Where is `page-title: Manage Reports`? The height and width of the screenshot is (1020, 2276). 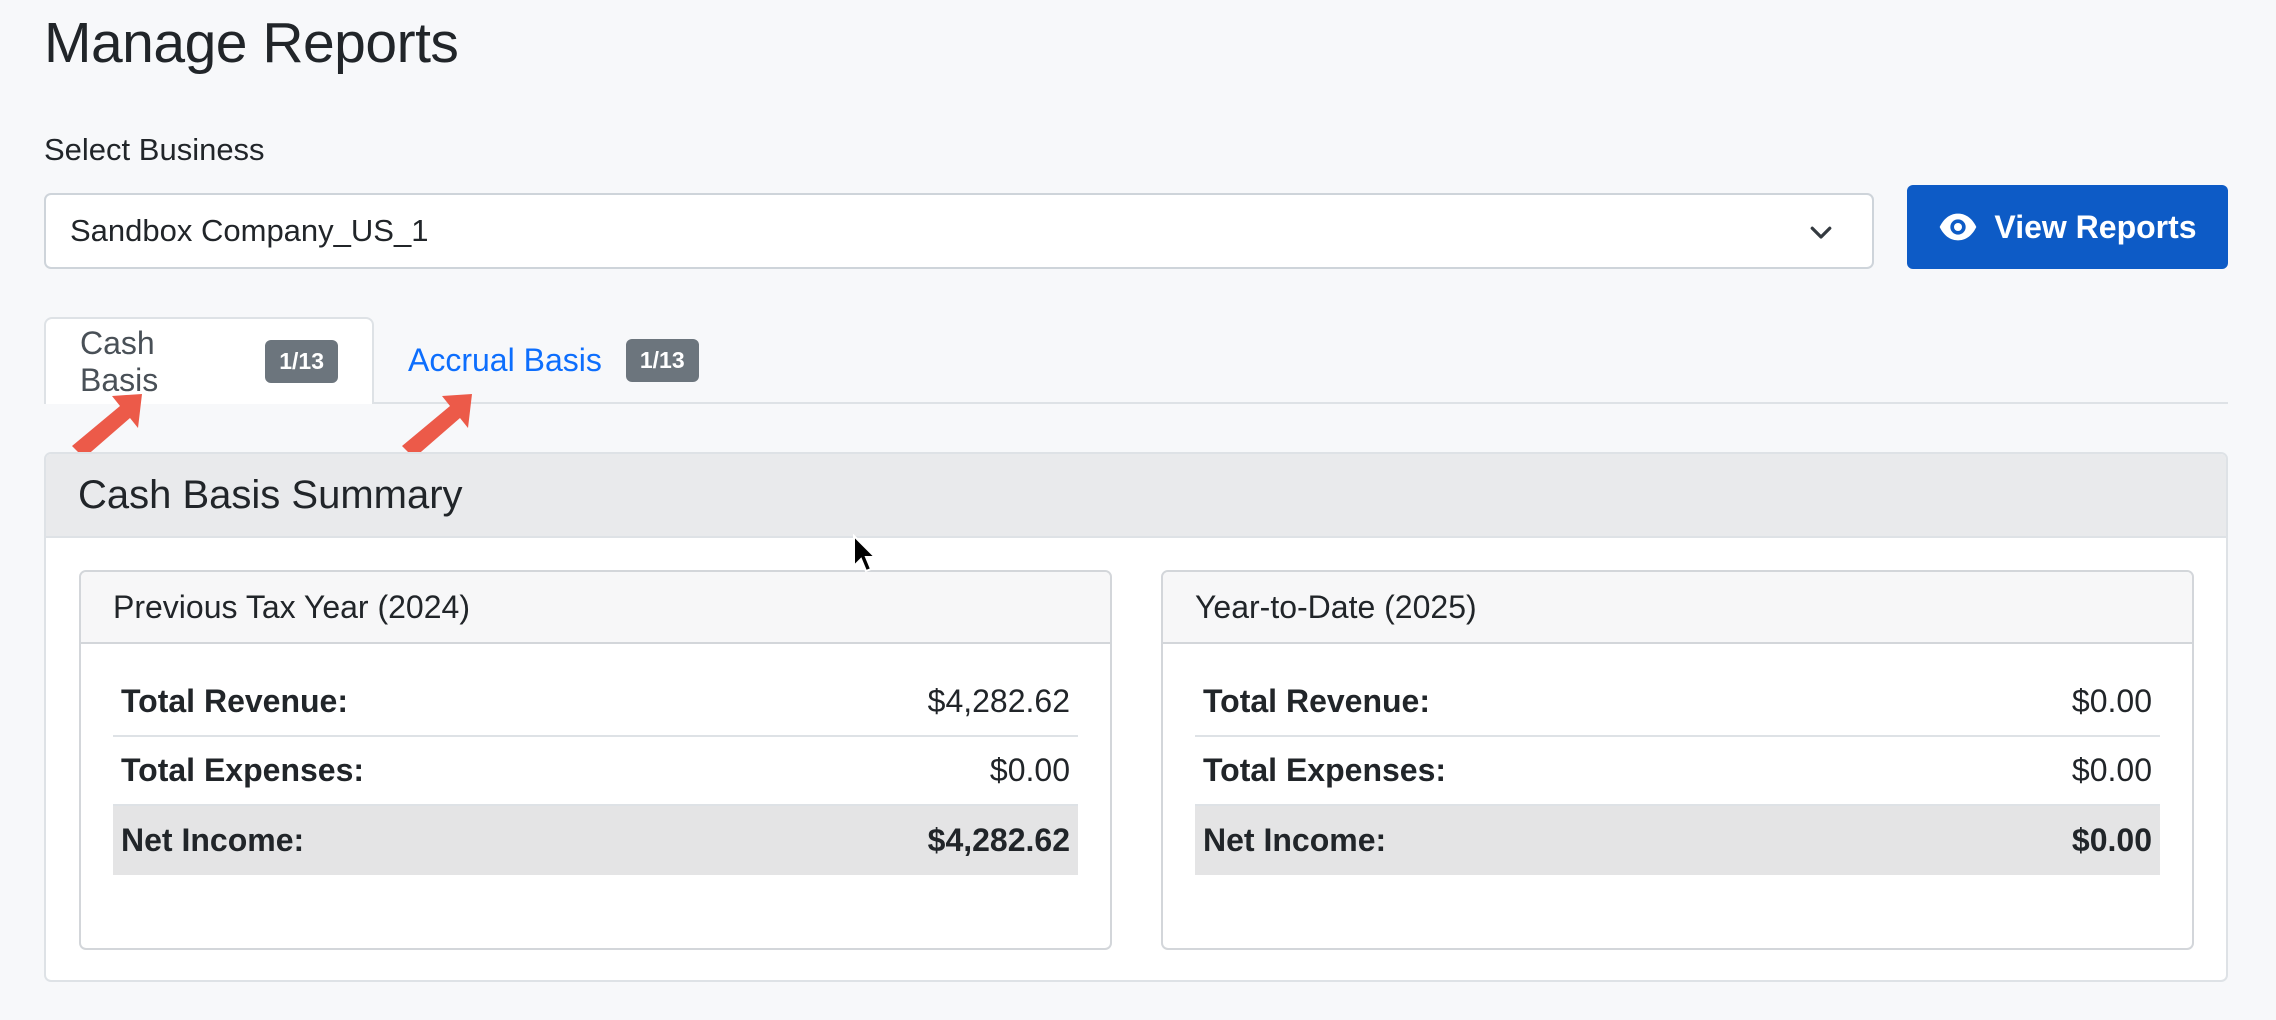 page-title: Manage Reports is located at coordinates (251, 43).